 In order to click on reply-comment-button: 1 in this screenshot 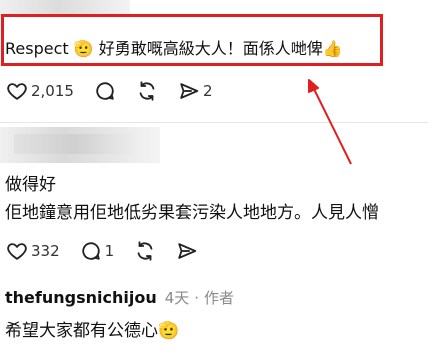, I will do `click(97, 251)`.